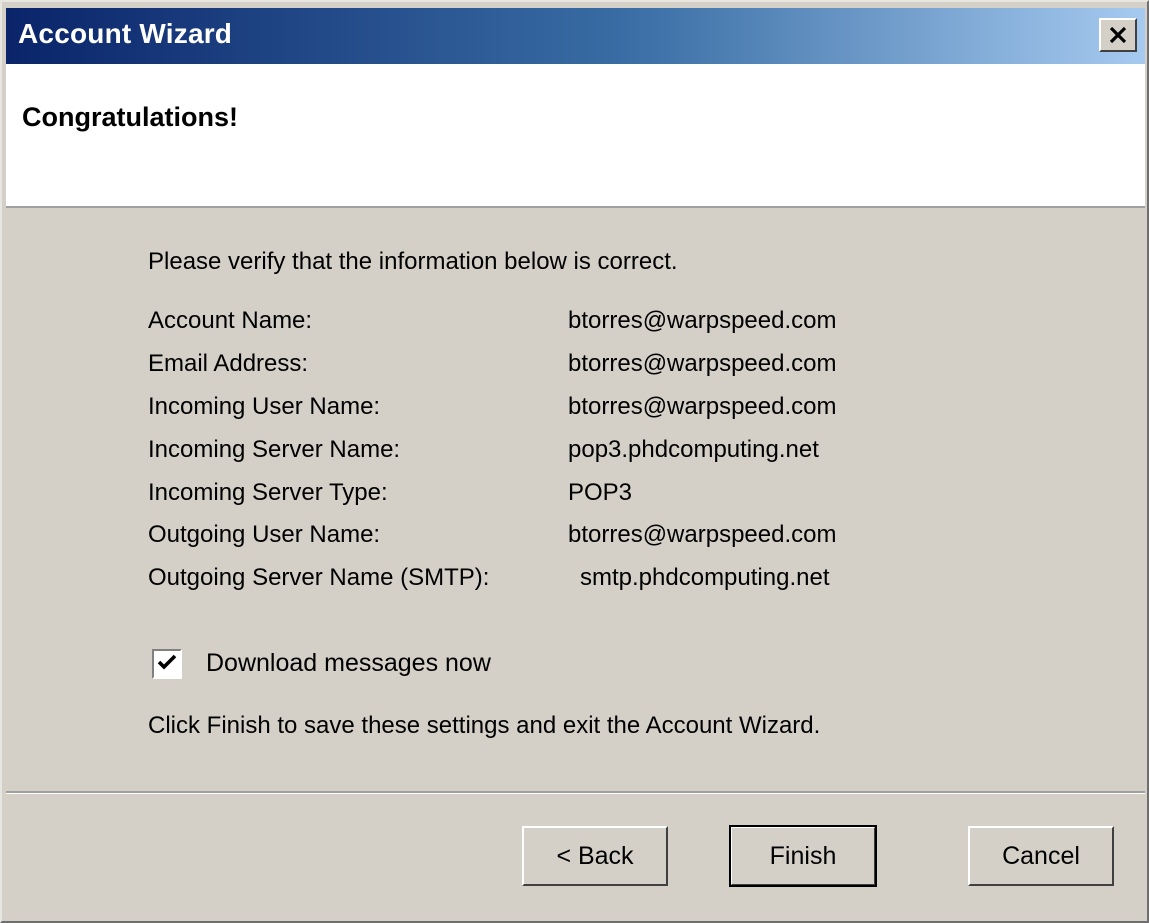  What do you see at coordinates (600, 492) in the screenshot?
I see `field-value: POP3` at bounding box center [600, 492].